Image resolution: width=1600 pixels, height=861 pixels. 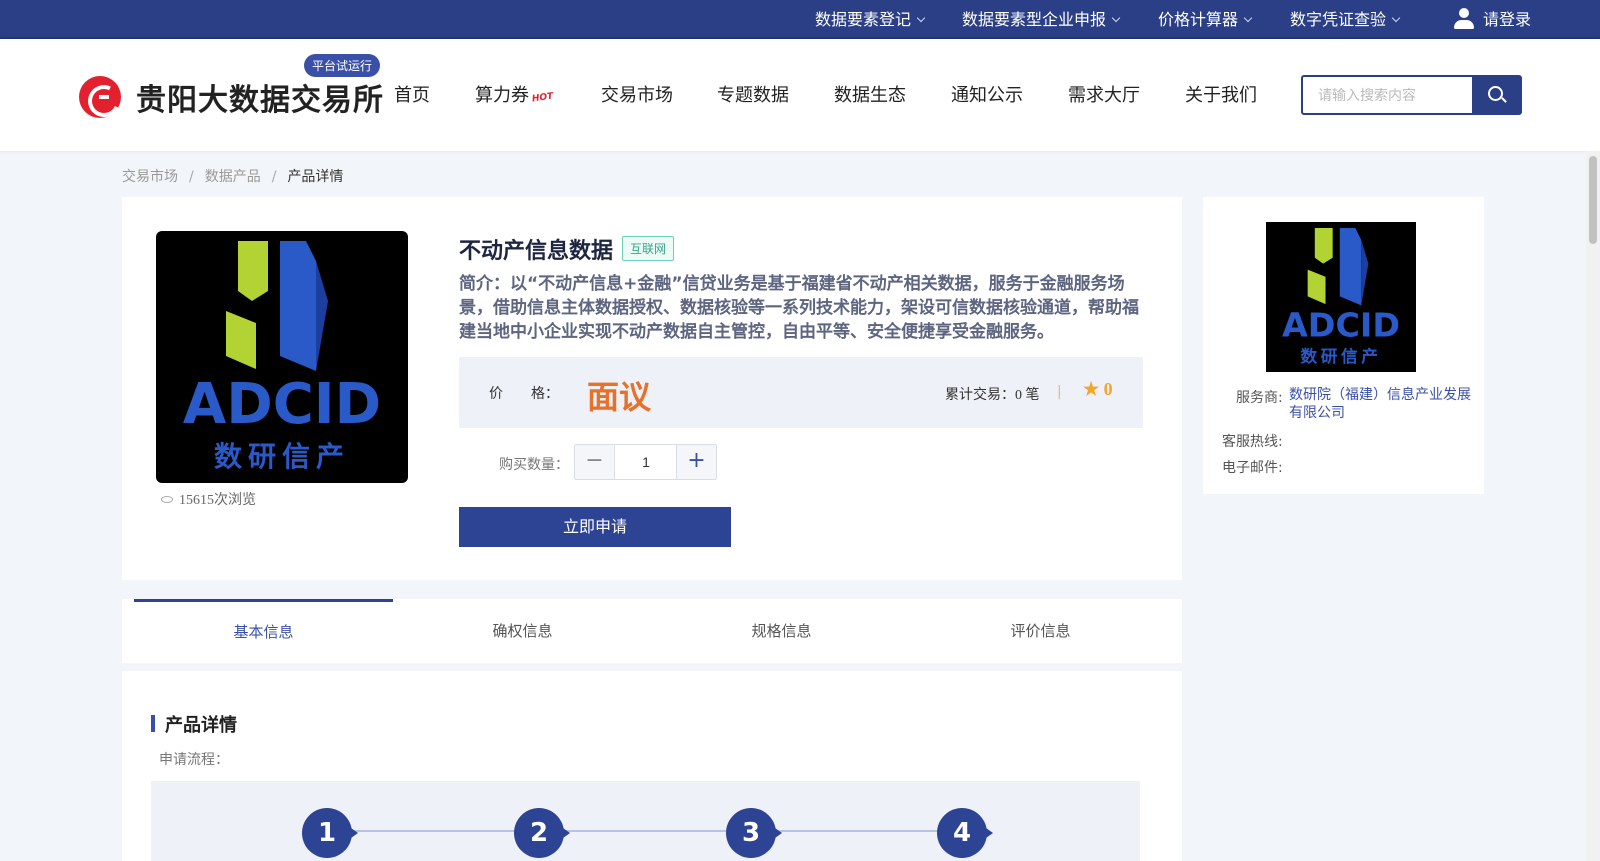 I want to click on vendor-logo-wordmark: ADCID, so click(x=1341, y=324).